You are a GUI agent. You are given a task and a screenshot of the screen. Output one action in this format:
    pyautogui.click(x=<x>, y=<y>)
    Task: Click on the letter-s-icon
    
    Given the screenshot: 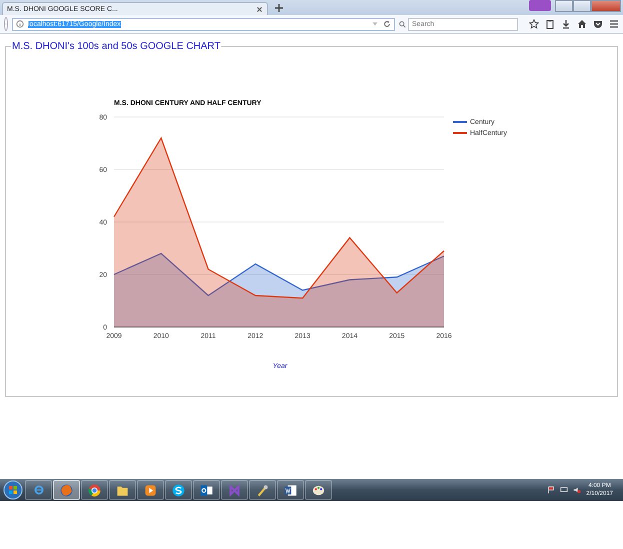 What is the action you would take?
    pyautogui.click(x=178, y=490)
    